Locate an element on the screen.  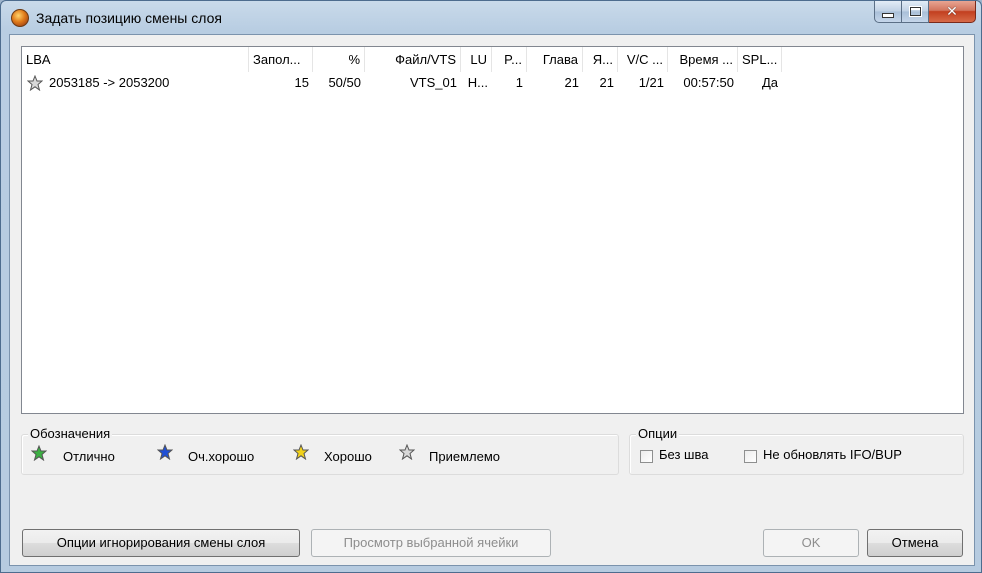
options-group: Опции Без шва Не обновлять IFO/BUP is located at coordinates (796, 450).